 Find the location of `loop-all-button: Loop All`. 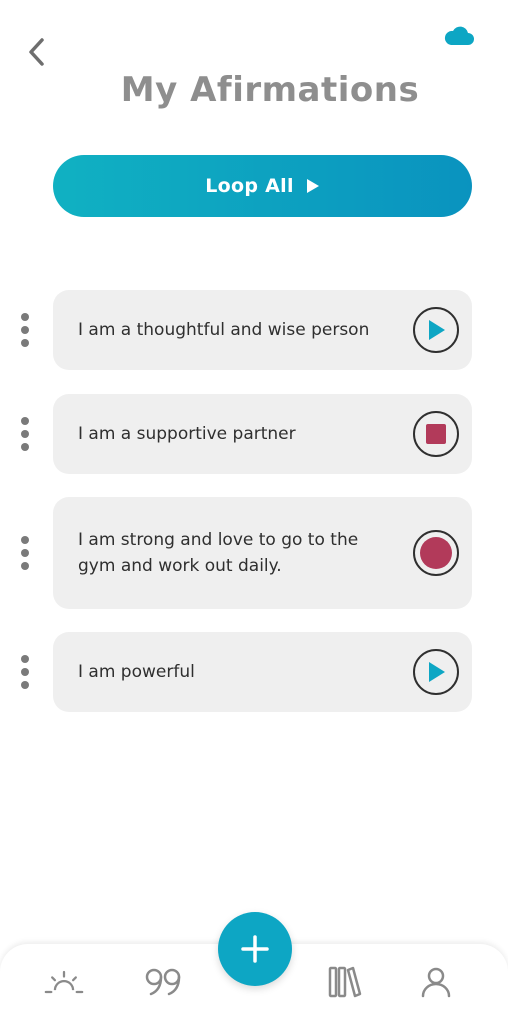

loop-all-button: Loop All is located at coordinates (262, 186).